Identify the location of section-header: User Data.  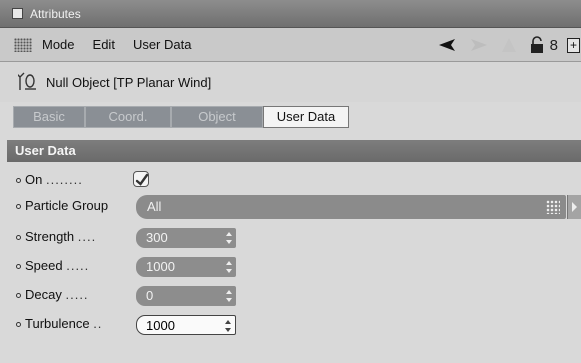
(294, 151).